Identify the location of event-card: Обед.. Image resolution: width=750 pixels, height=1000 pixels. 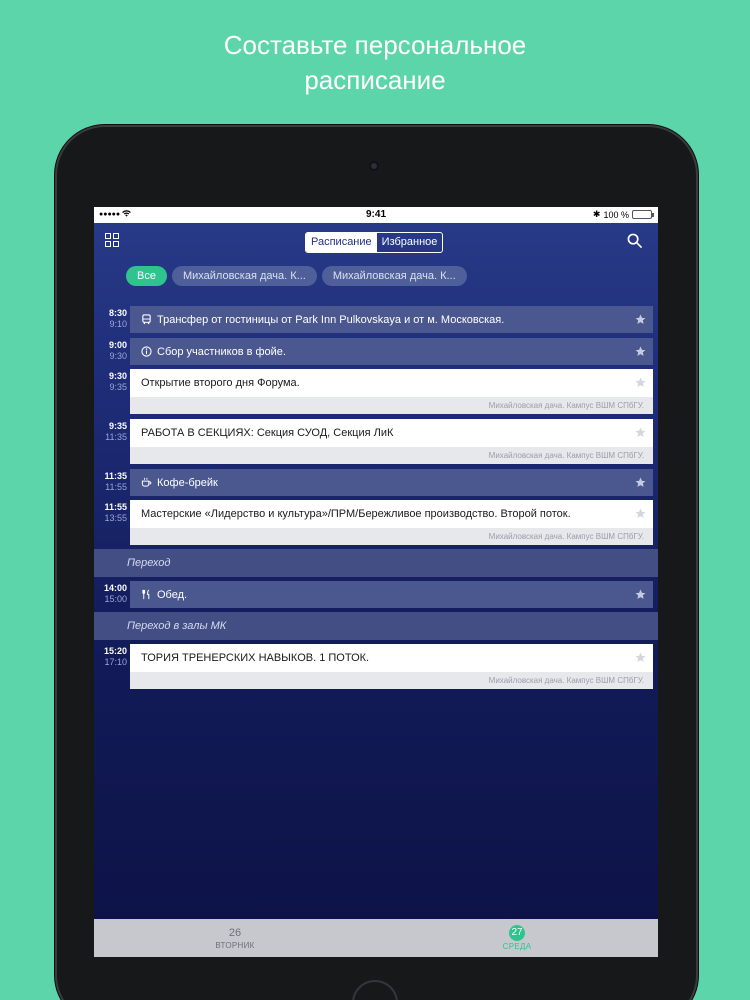
(391, 594).